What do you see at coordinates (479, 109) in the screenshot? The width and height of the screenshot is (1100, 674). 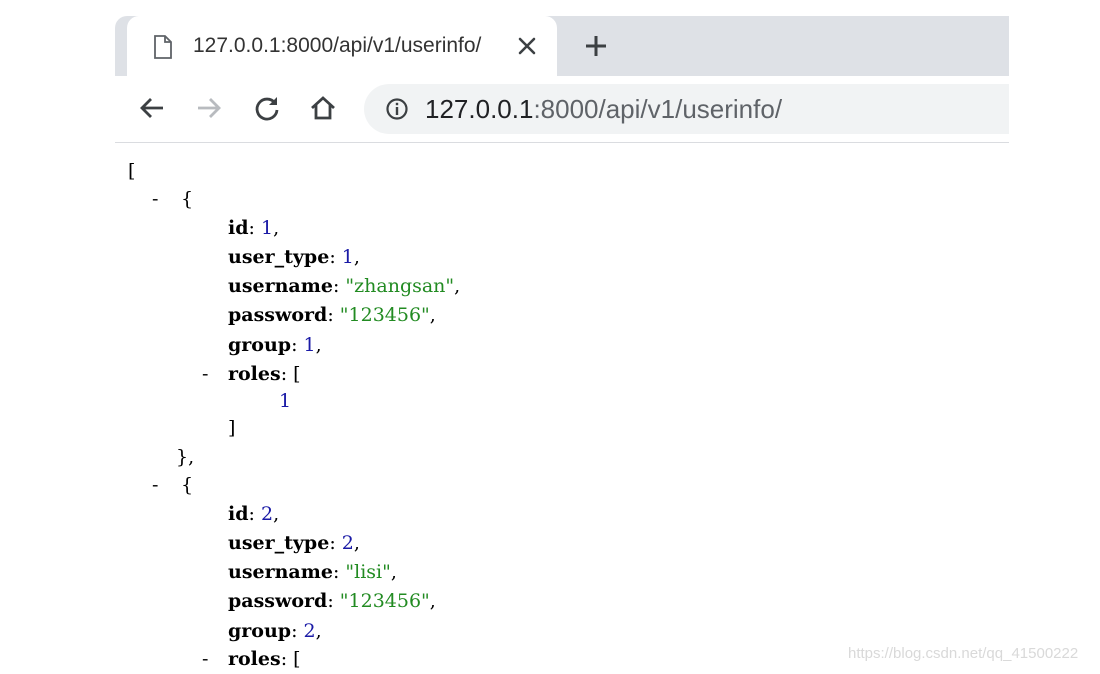 I see `url-host: 127.0.0.1` at bounding box center [479, 109].